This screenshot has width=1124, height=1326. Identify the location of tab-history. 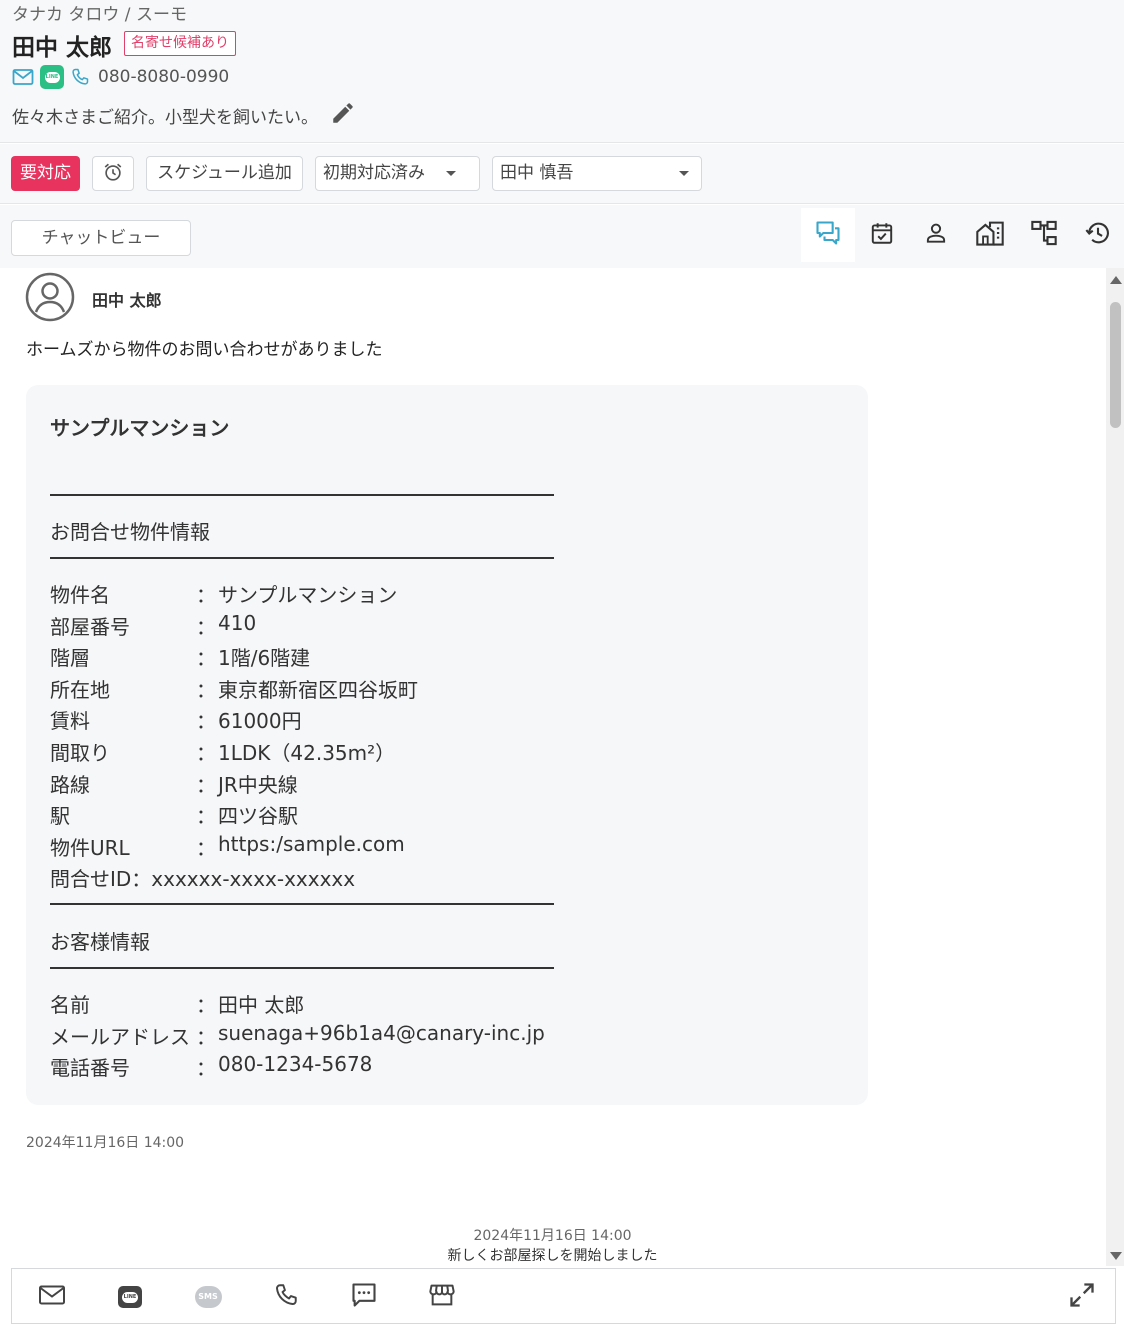
(1097, 235).